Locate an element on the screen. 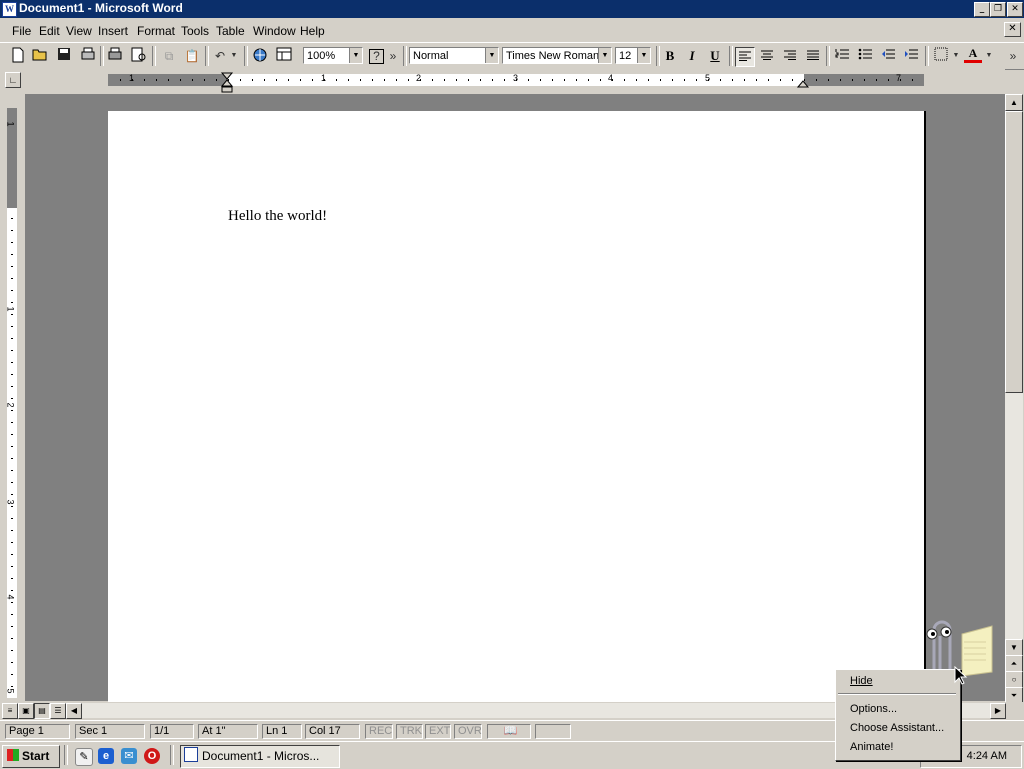 This screenshot has height=769, width=1024. status-ext: EXT is located at coordinates (438, 731).